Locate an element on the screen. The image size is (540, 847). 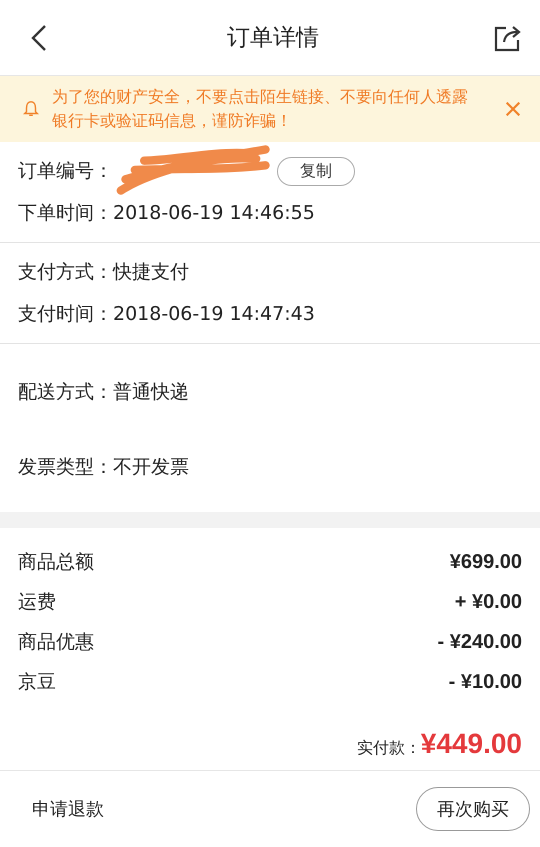
payment-value: 2018-06-19 14:47:43 is located at coordinates (214, 314).